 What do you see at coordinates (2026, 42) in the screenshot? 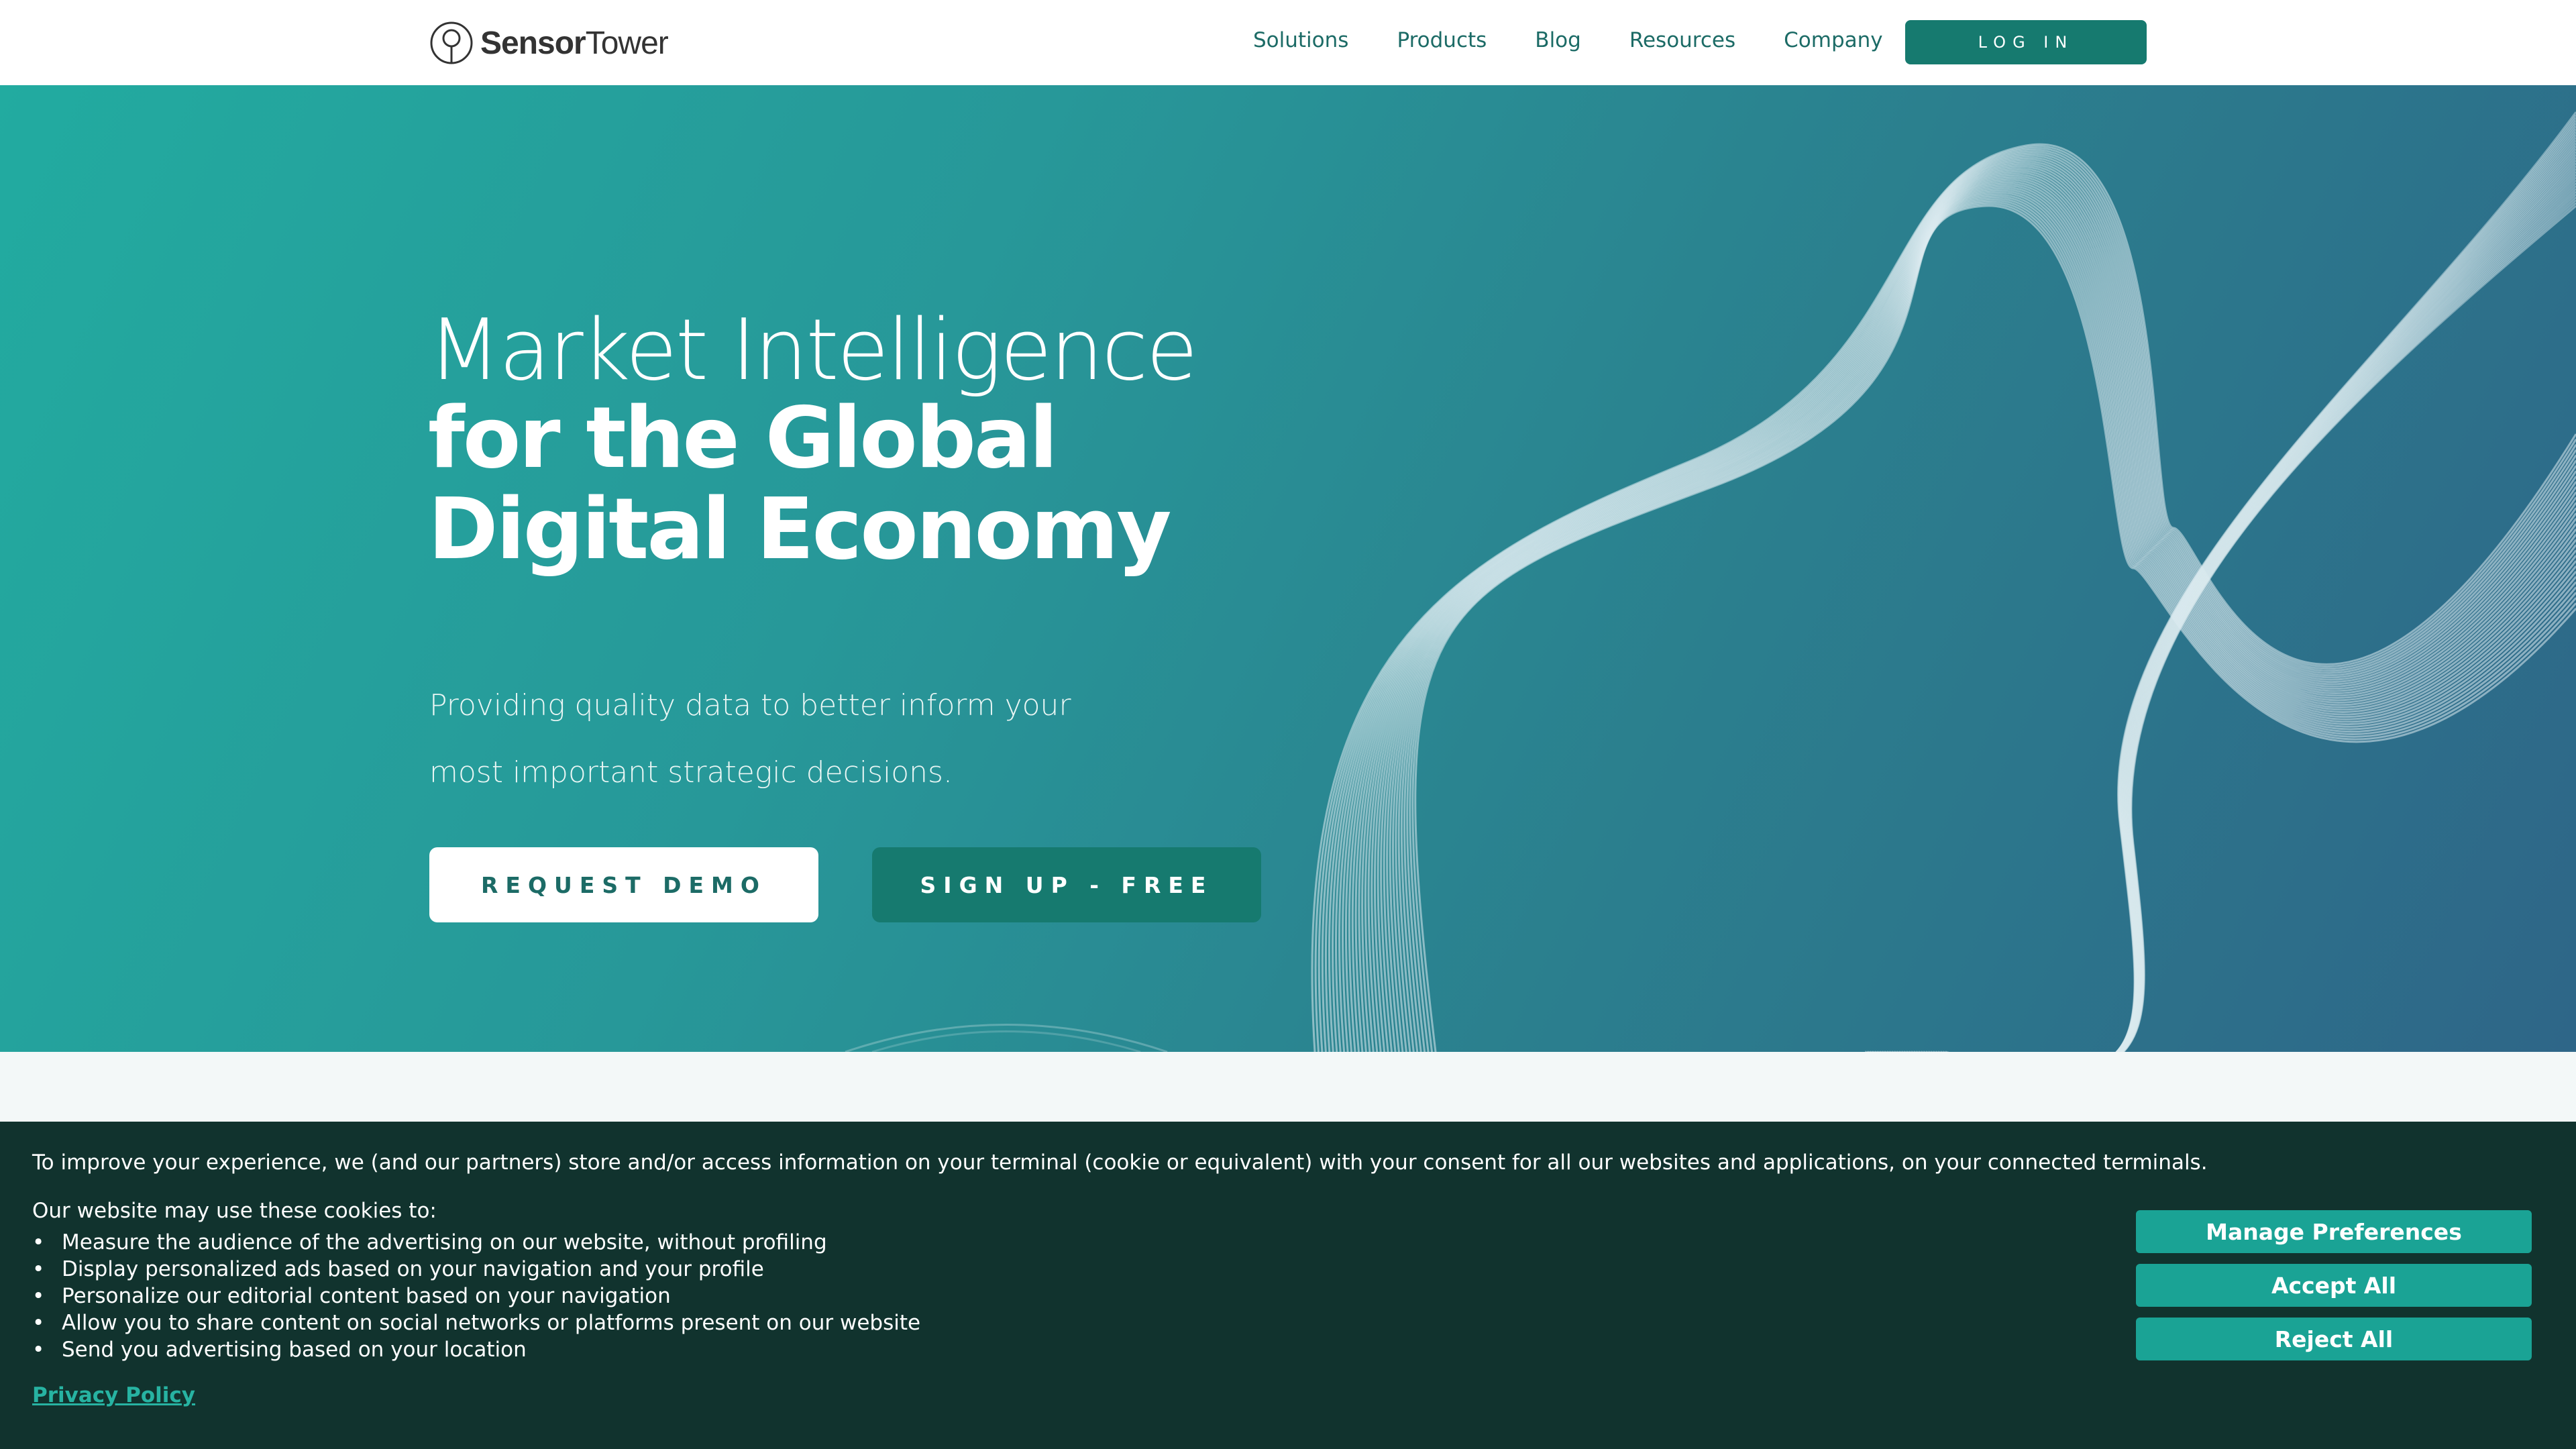
I see `login-button: LOG IN` at bounding box center [2026, 42].